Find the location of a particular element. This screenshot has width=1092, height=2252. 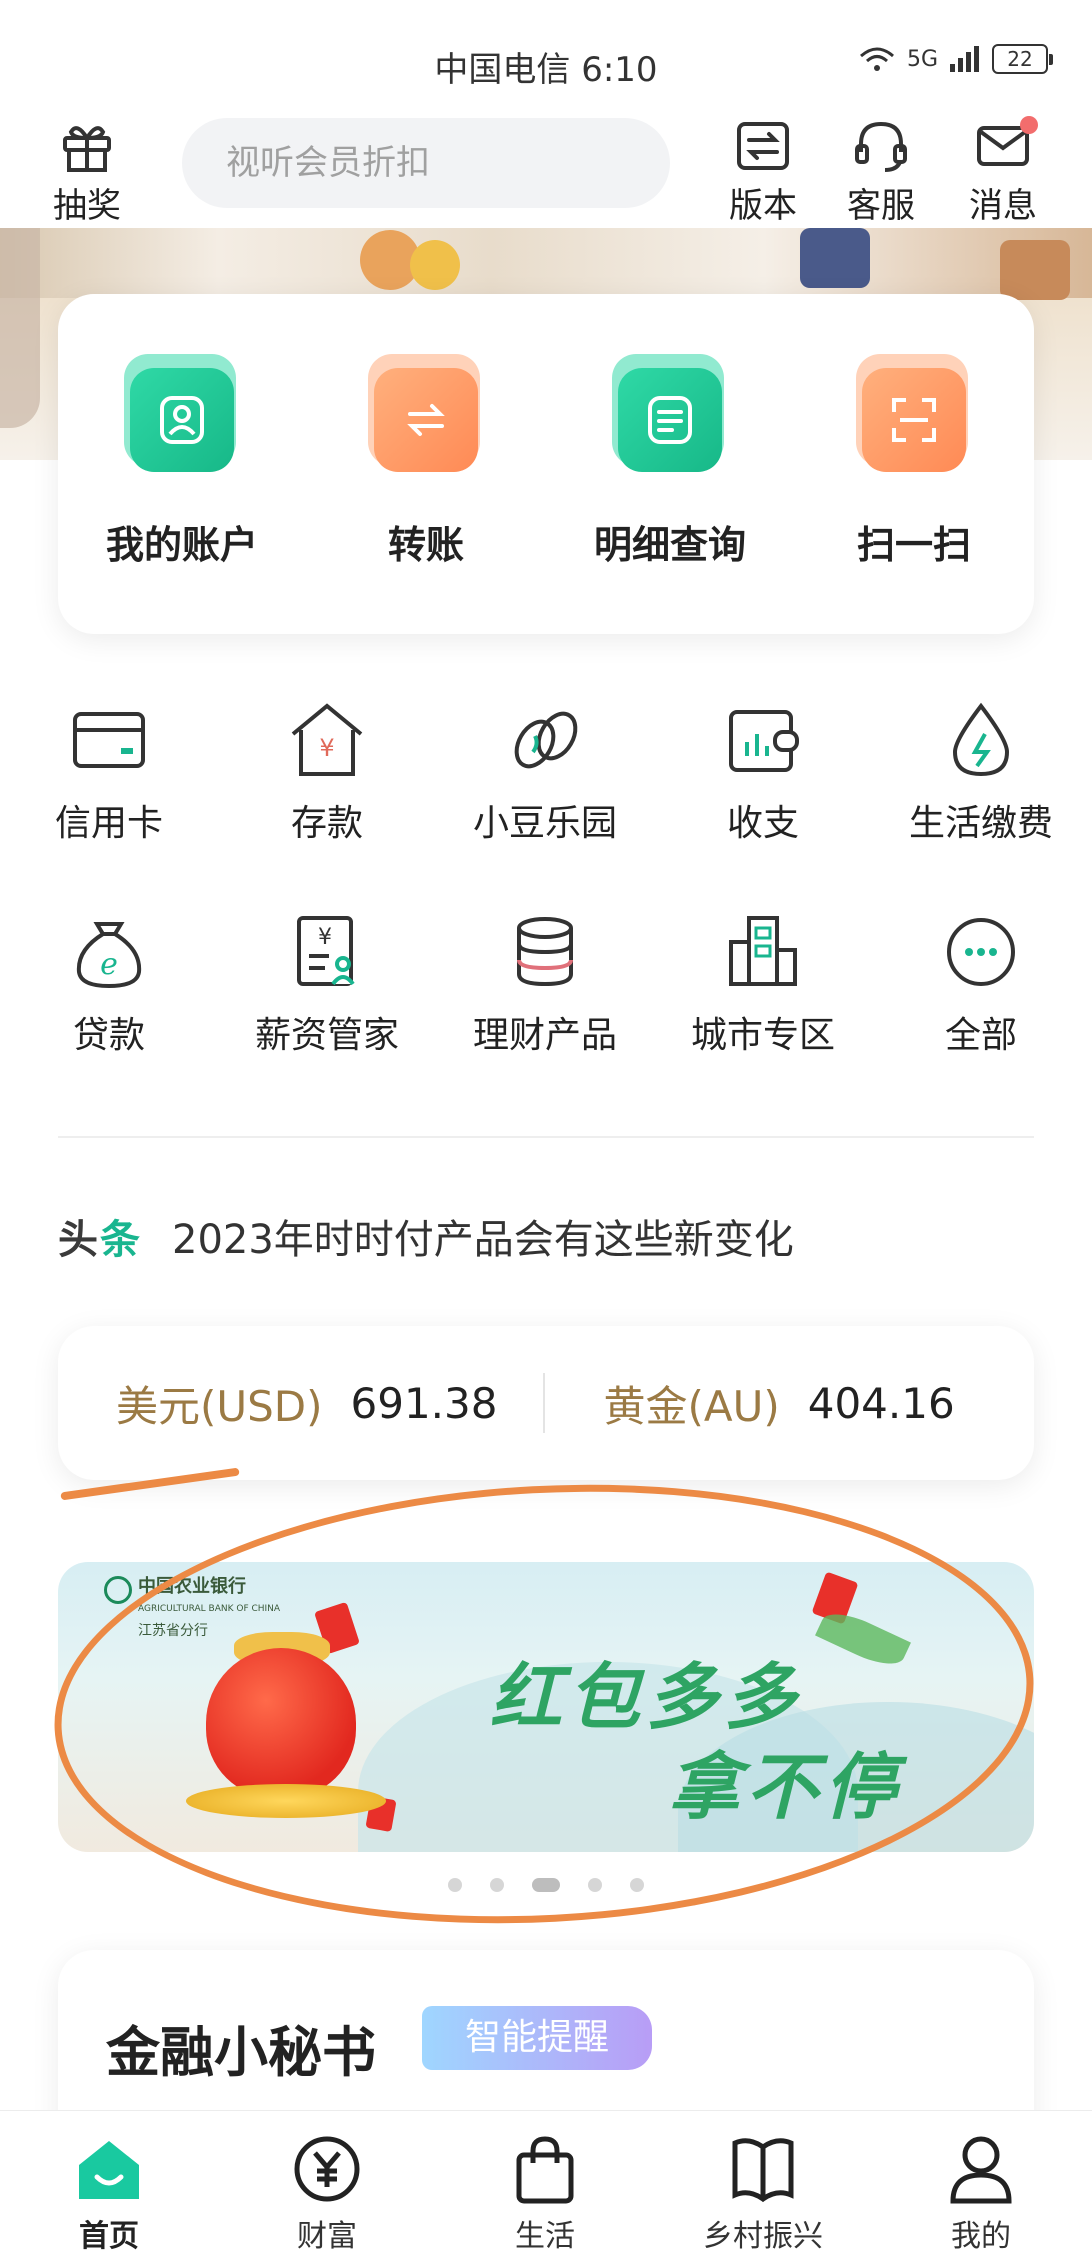

credit-card-icon is located at coordinates (109, 740).